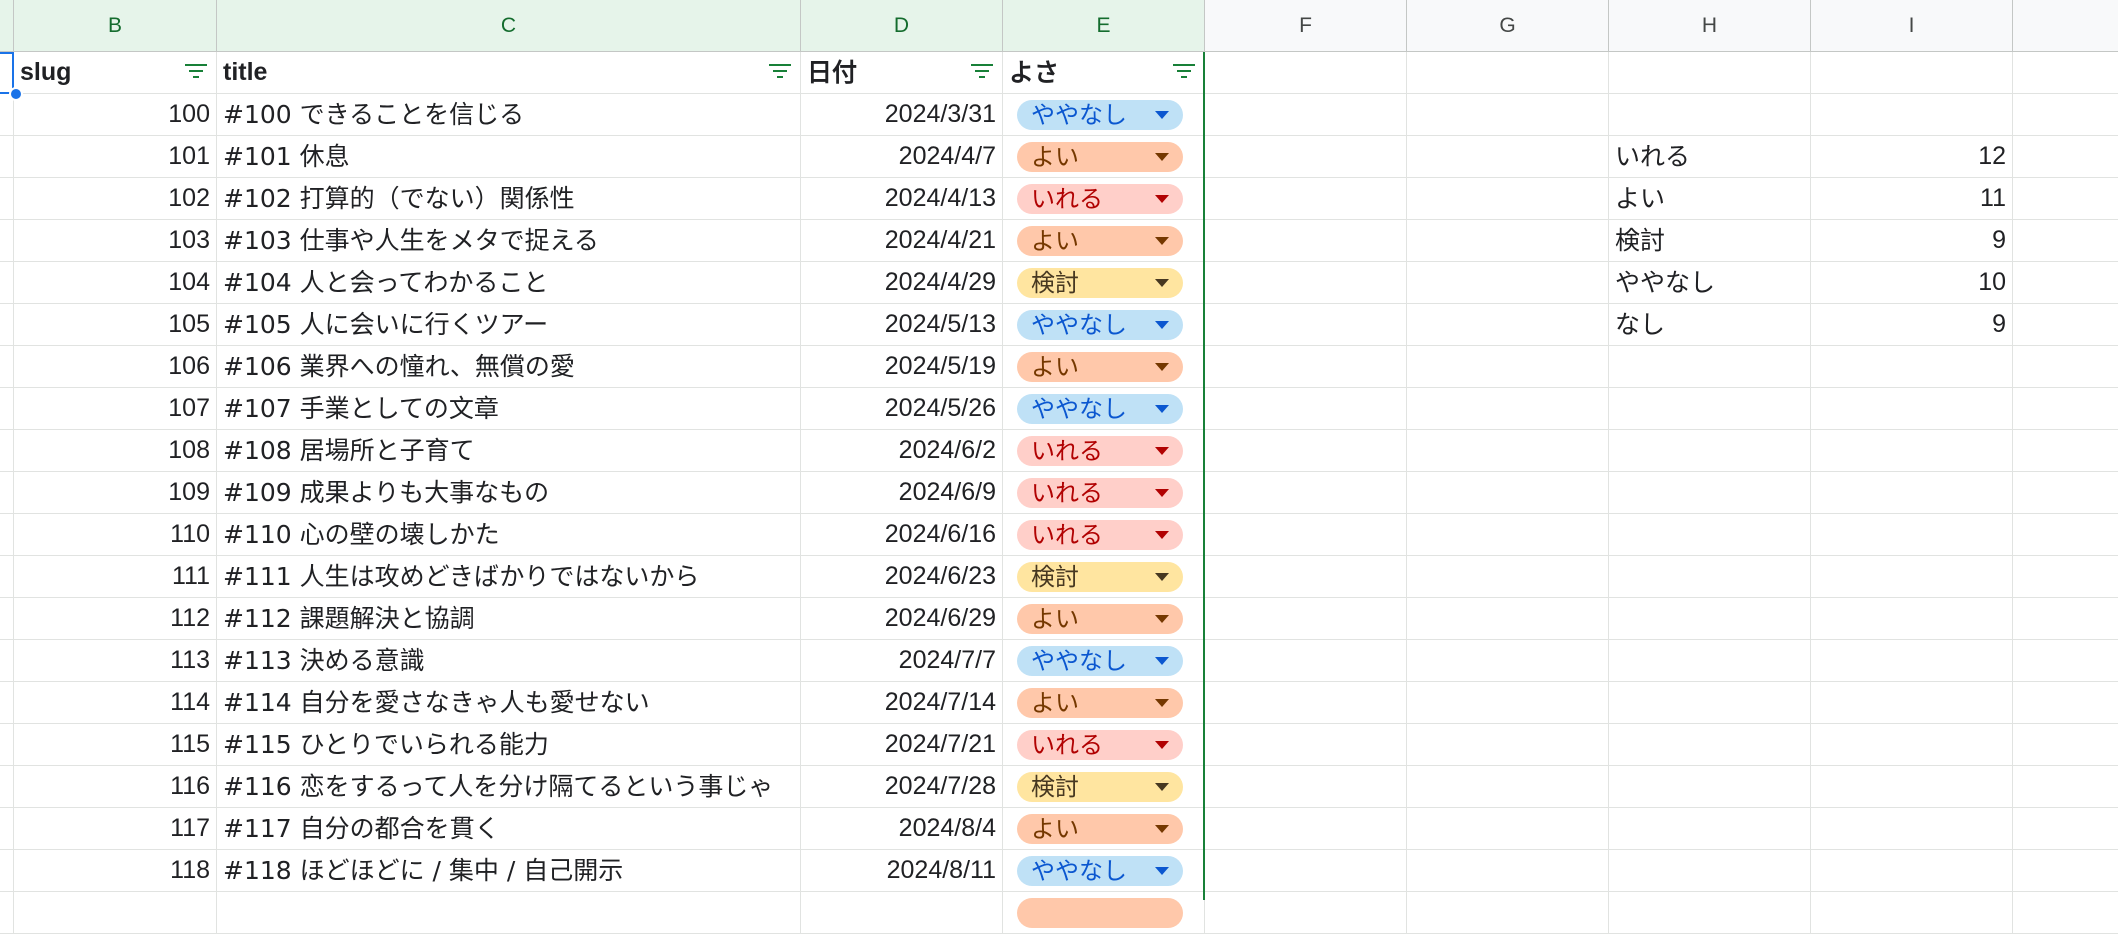 The height and width of the screenshot is (934, 2118). I want to click on cell-title: #105 人に会いに行くツアー, so click(509, 325).